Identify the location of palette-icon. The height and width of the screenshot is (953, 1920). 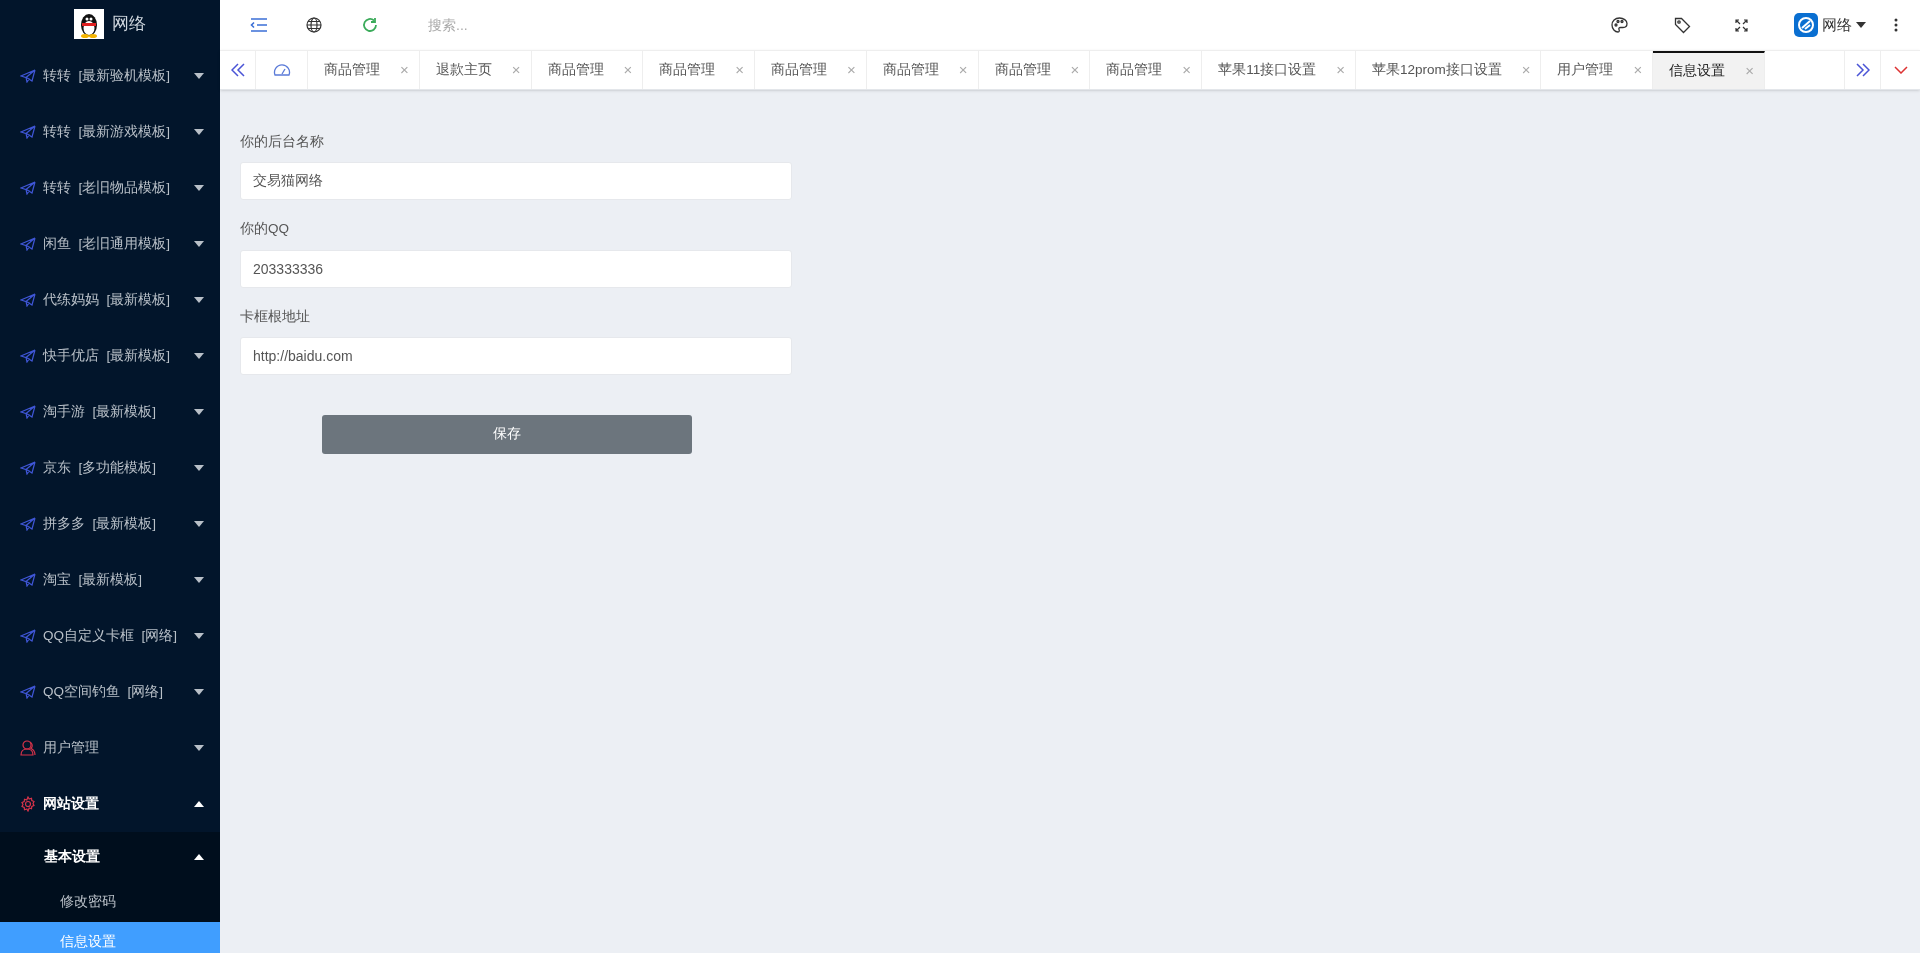
(1619, 25).